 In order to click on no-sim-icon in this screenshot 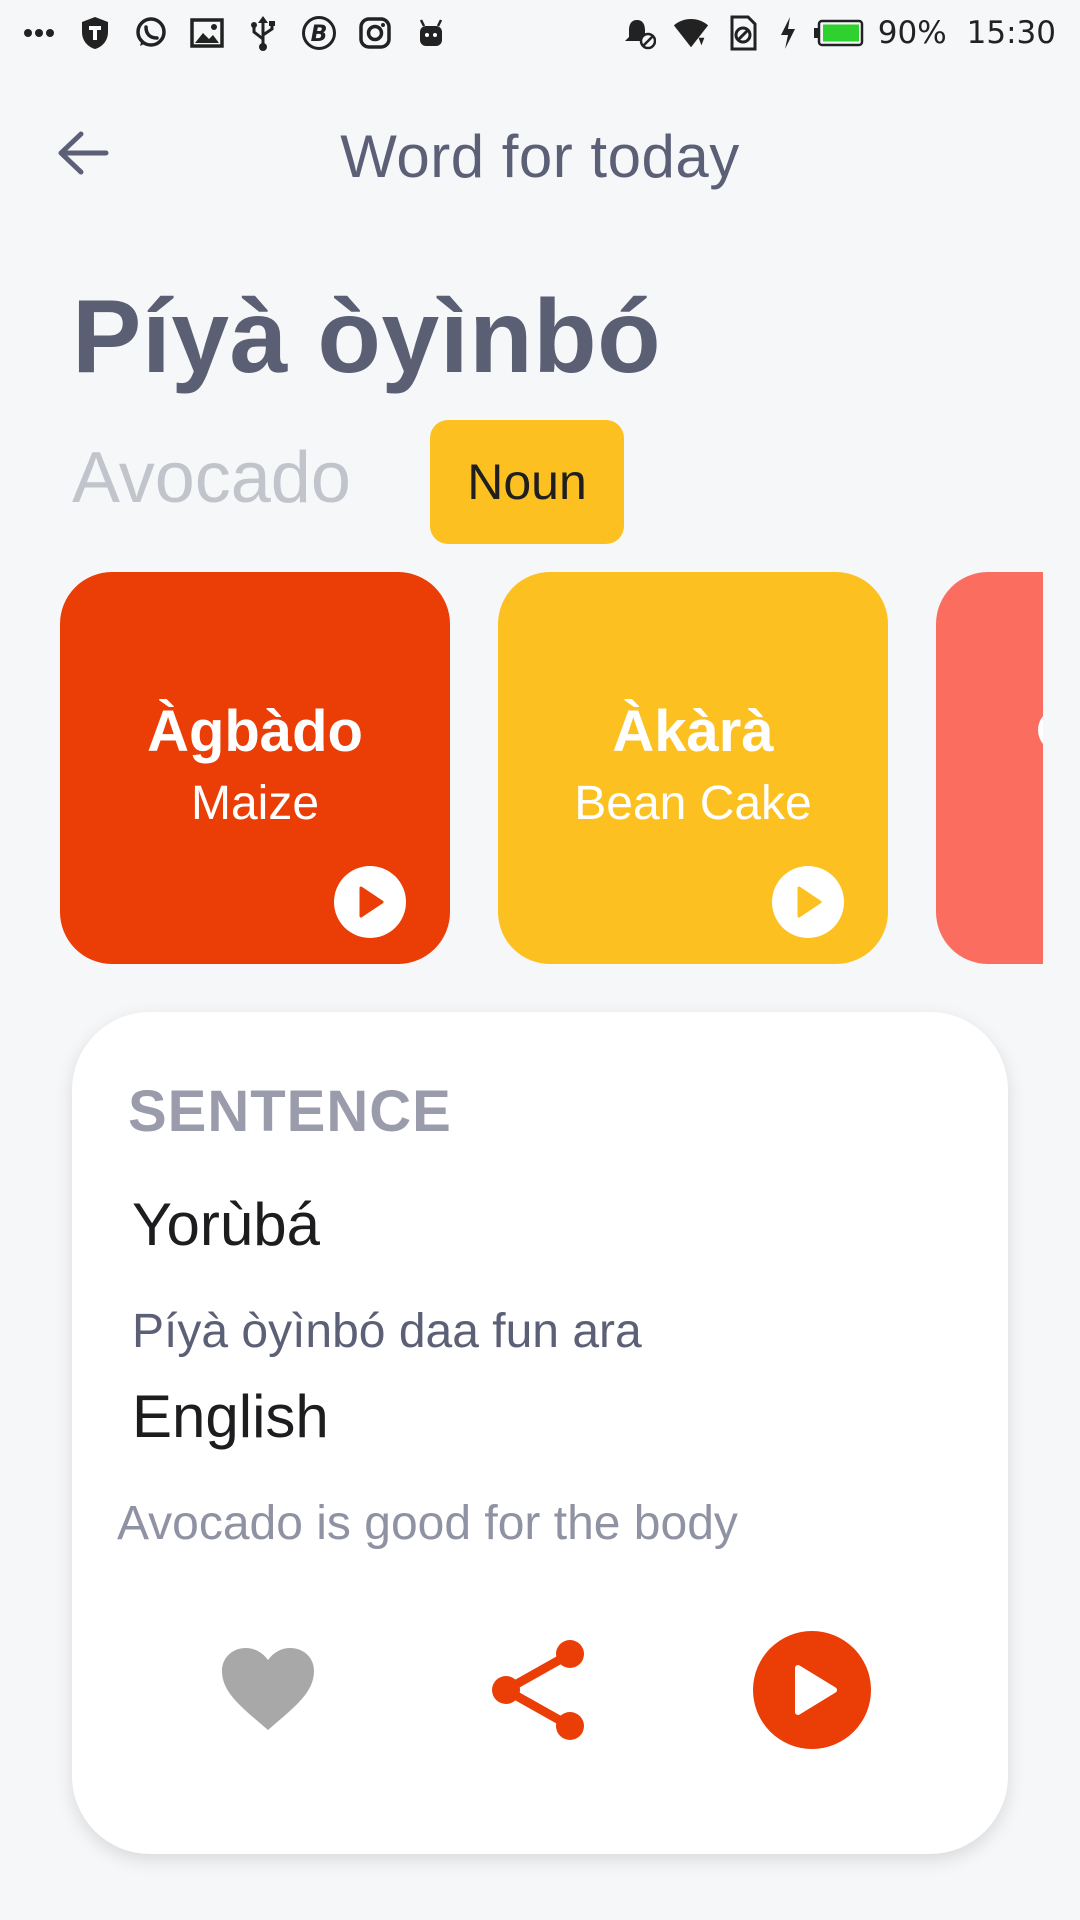, I will do `click(743, 33)`.